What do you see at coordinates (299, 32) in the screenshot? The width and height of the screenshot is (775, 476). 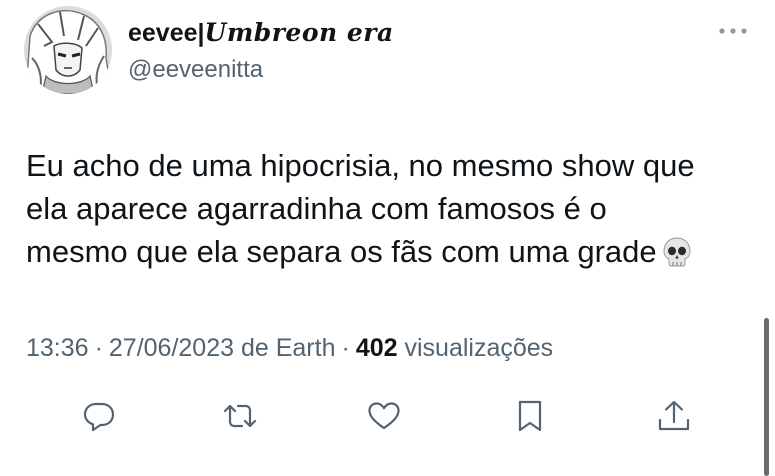 I see `display-name-styled: Umbreon era` at bounding box center [299, 32].